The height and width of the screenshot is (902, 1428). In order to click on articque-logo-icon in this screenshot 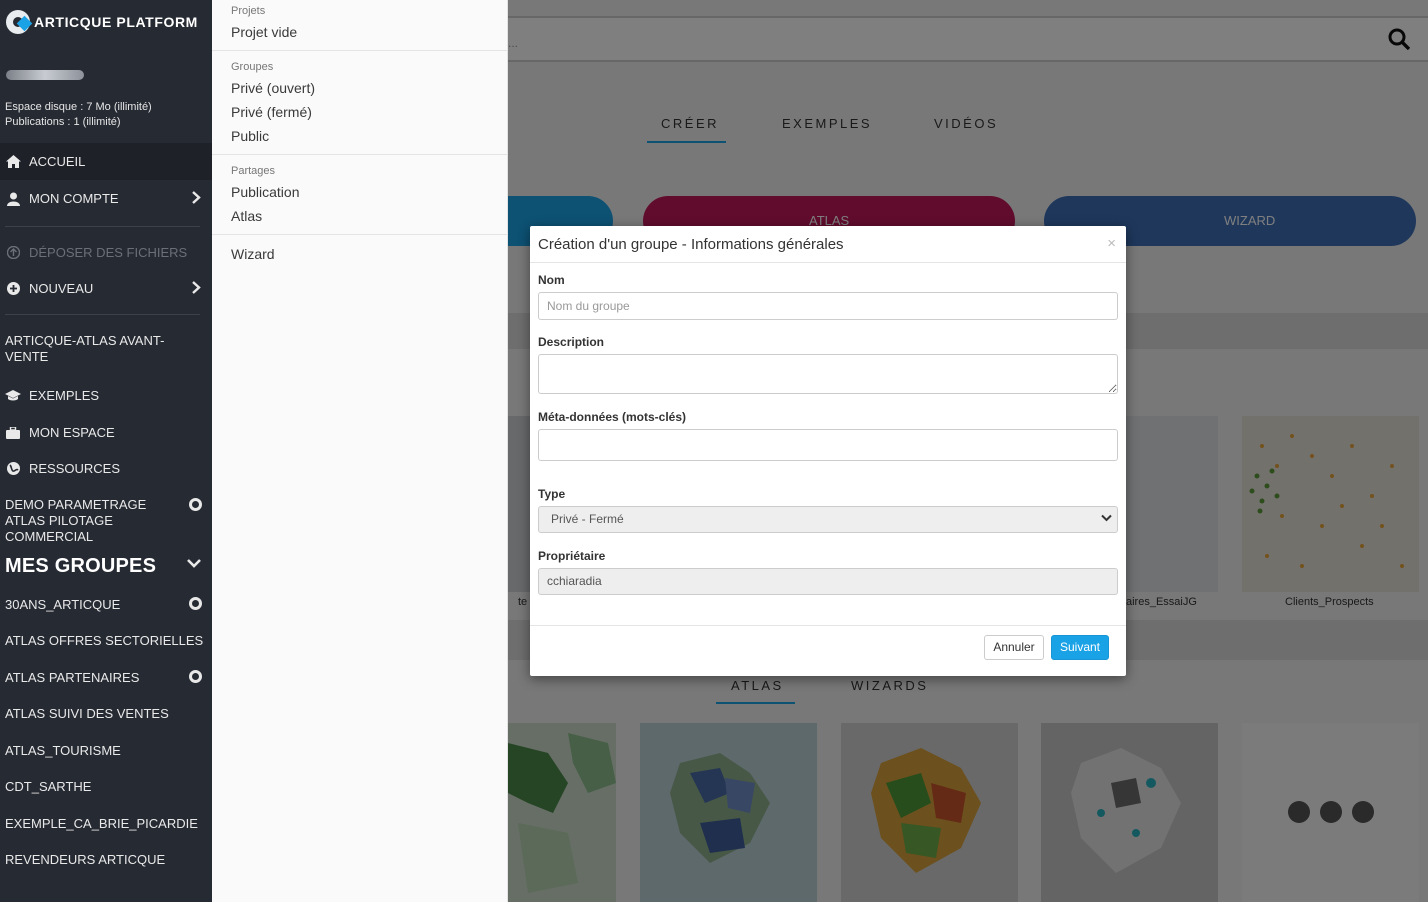, I will do `click(18, 22)`.